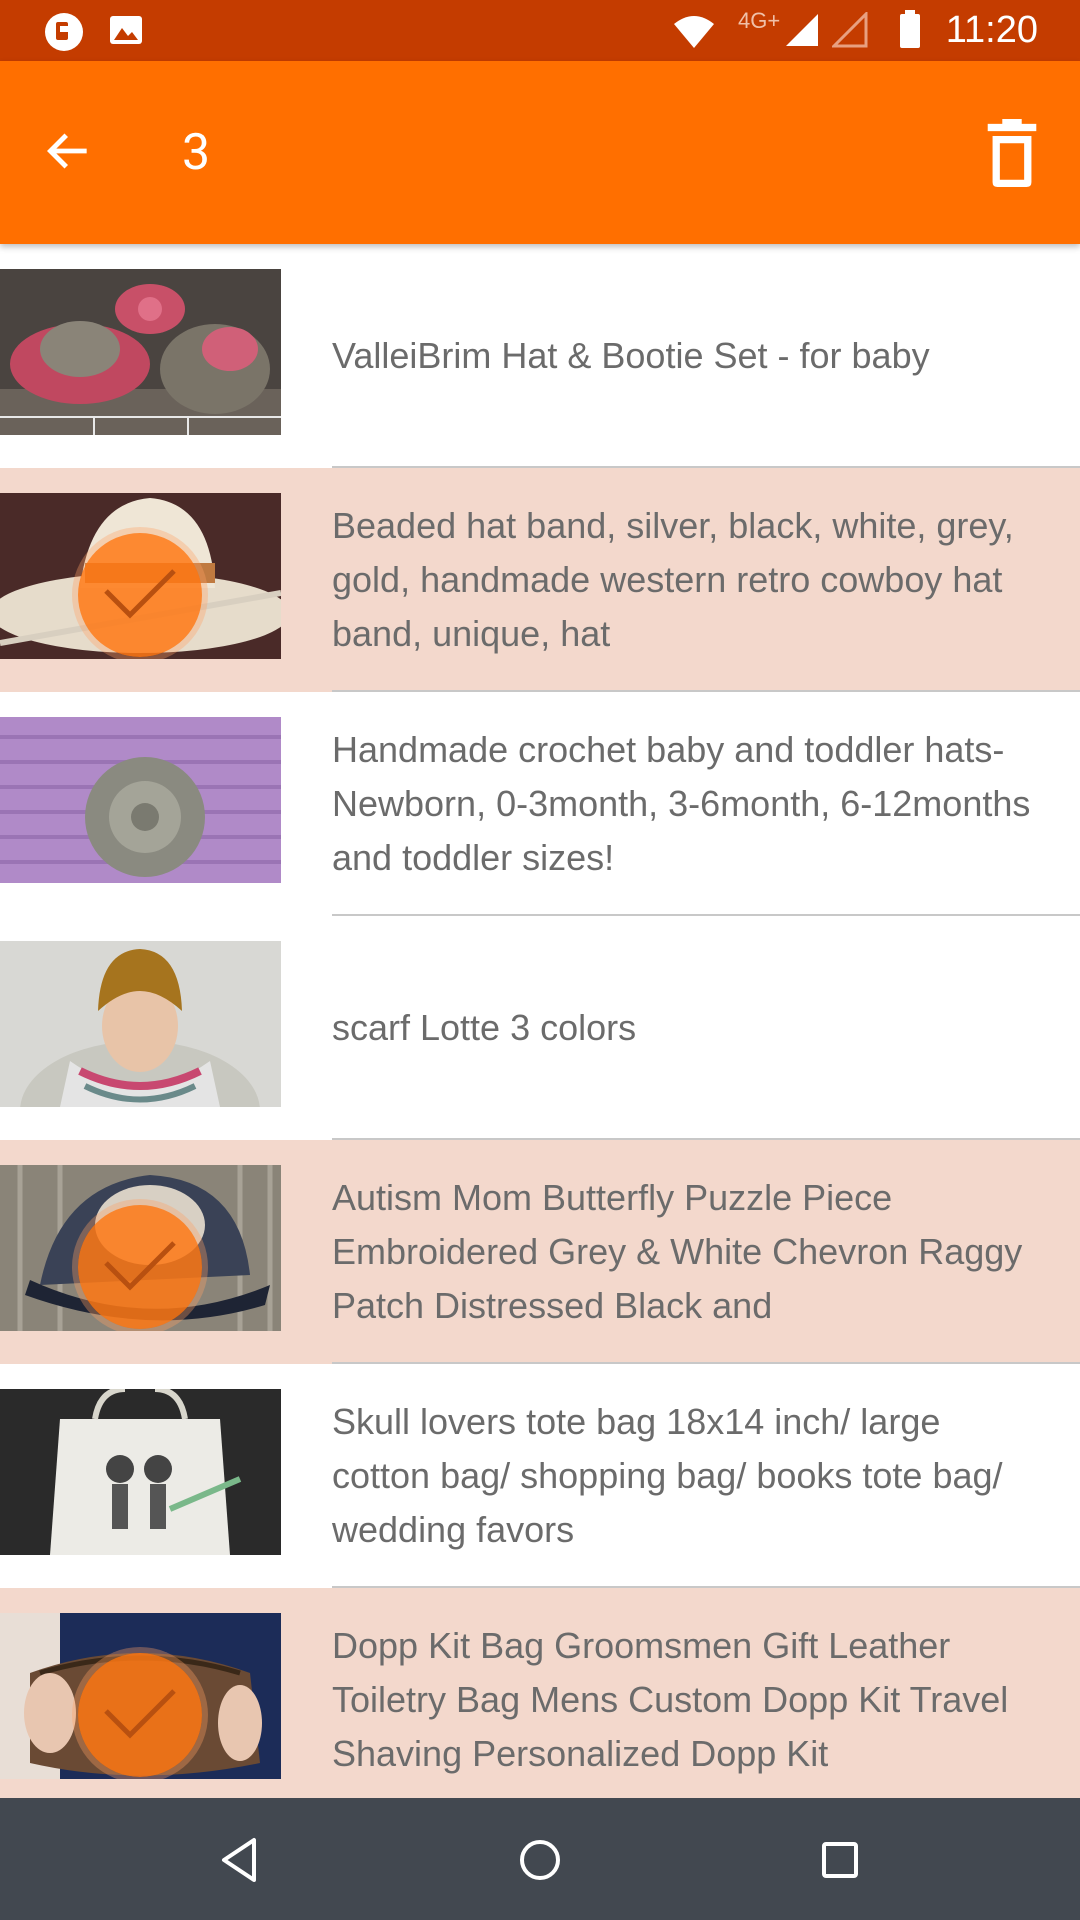 The image size is (1080, 1920). I want to click on list-item: scarf Lotte 3 colors, so click(540, 1028).